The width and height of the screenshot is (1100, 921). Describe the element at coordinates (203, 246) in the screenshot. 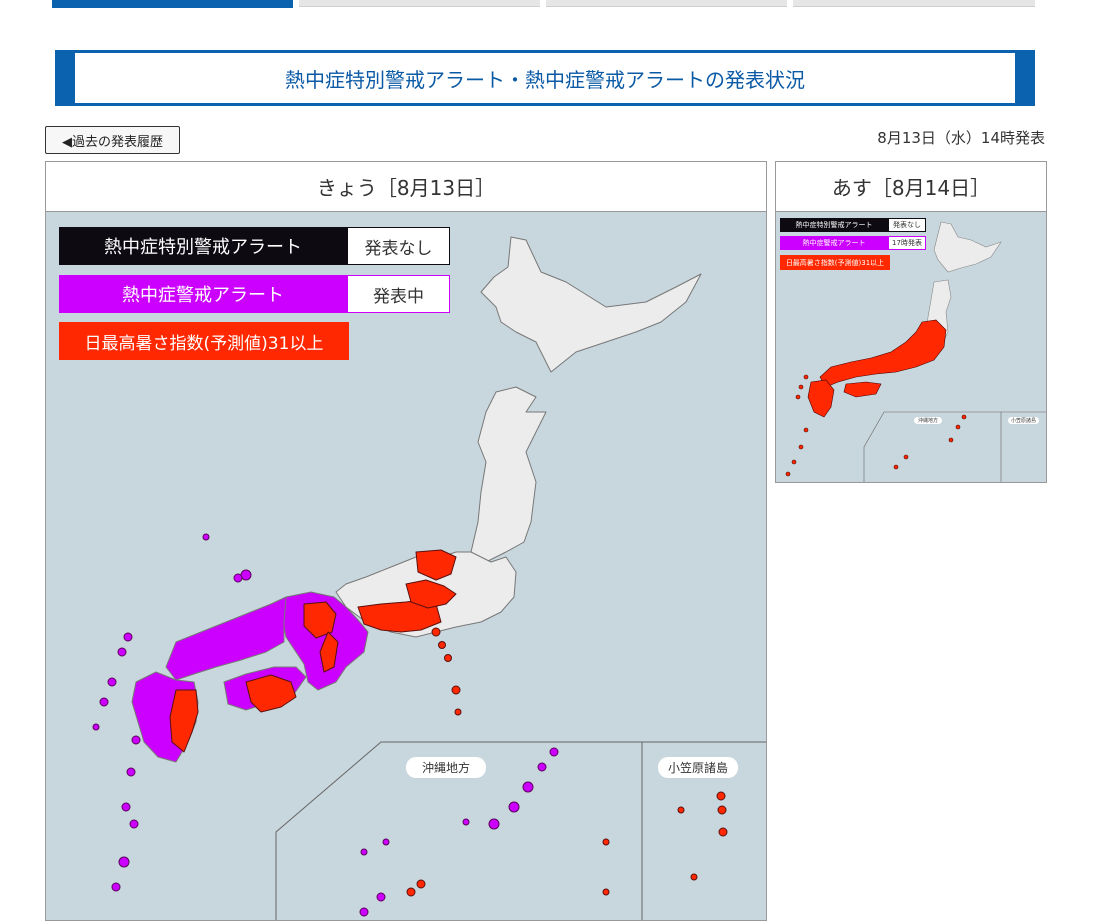

I see `special-alert-label: 熱中症特別警戒アラート` at that location.